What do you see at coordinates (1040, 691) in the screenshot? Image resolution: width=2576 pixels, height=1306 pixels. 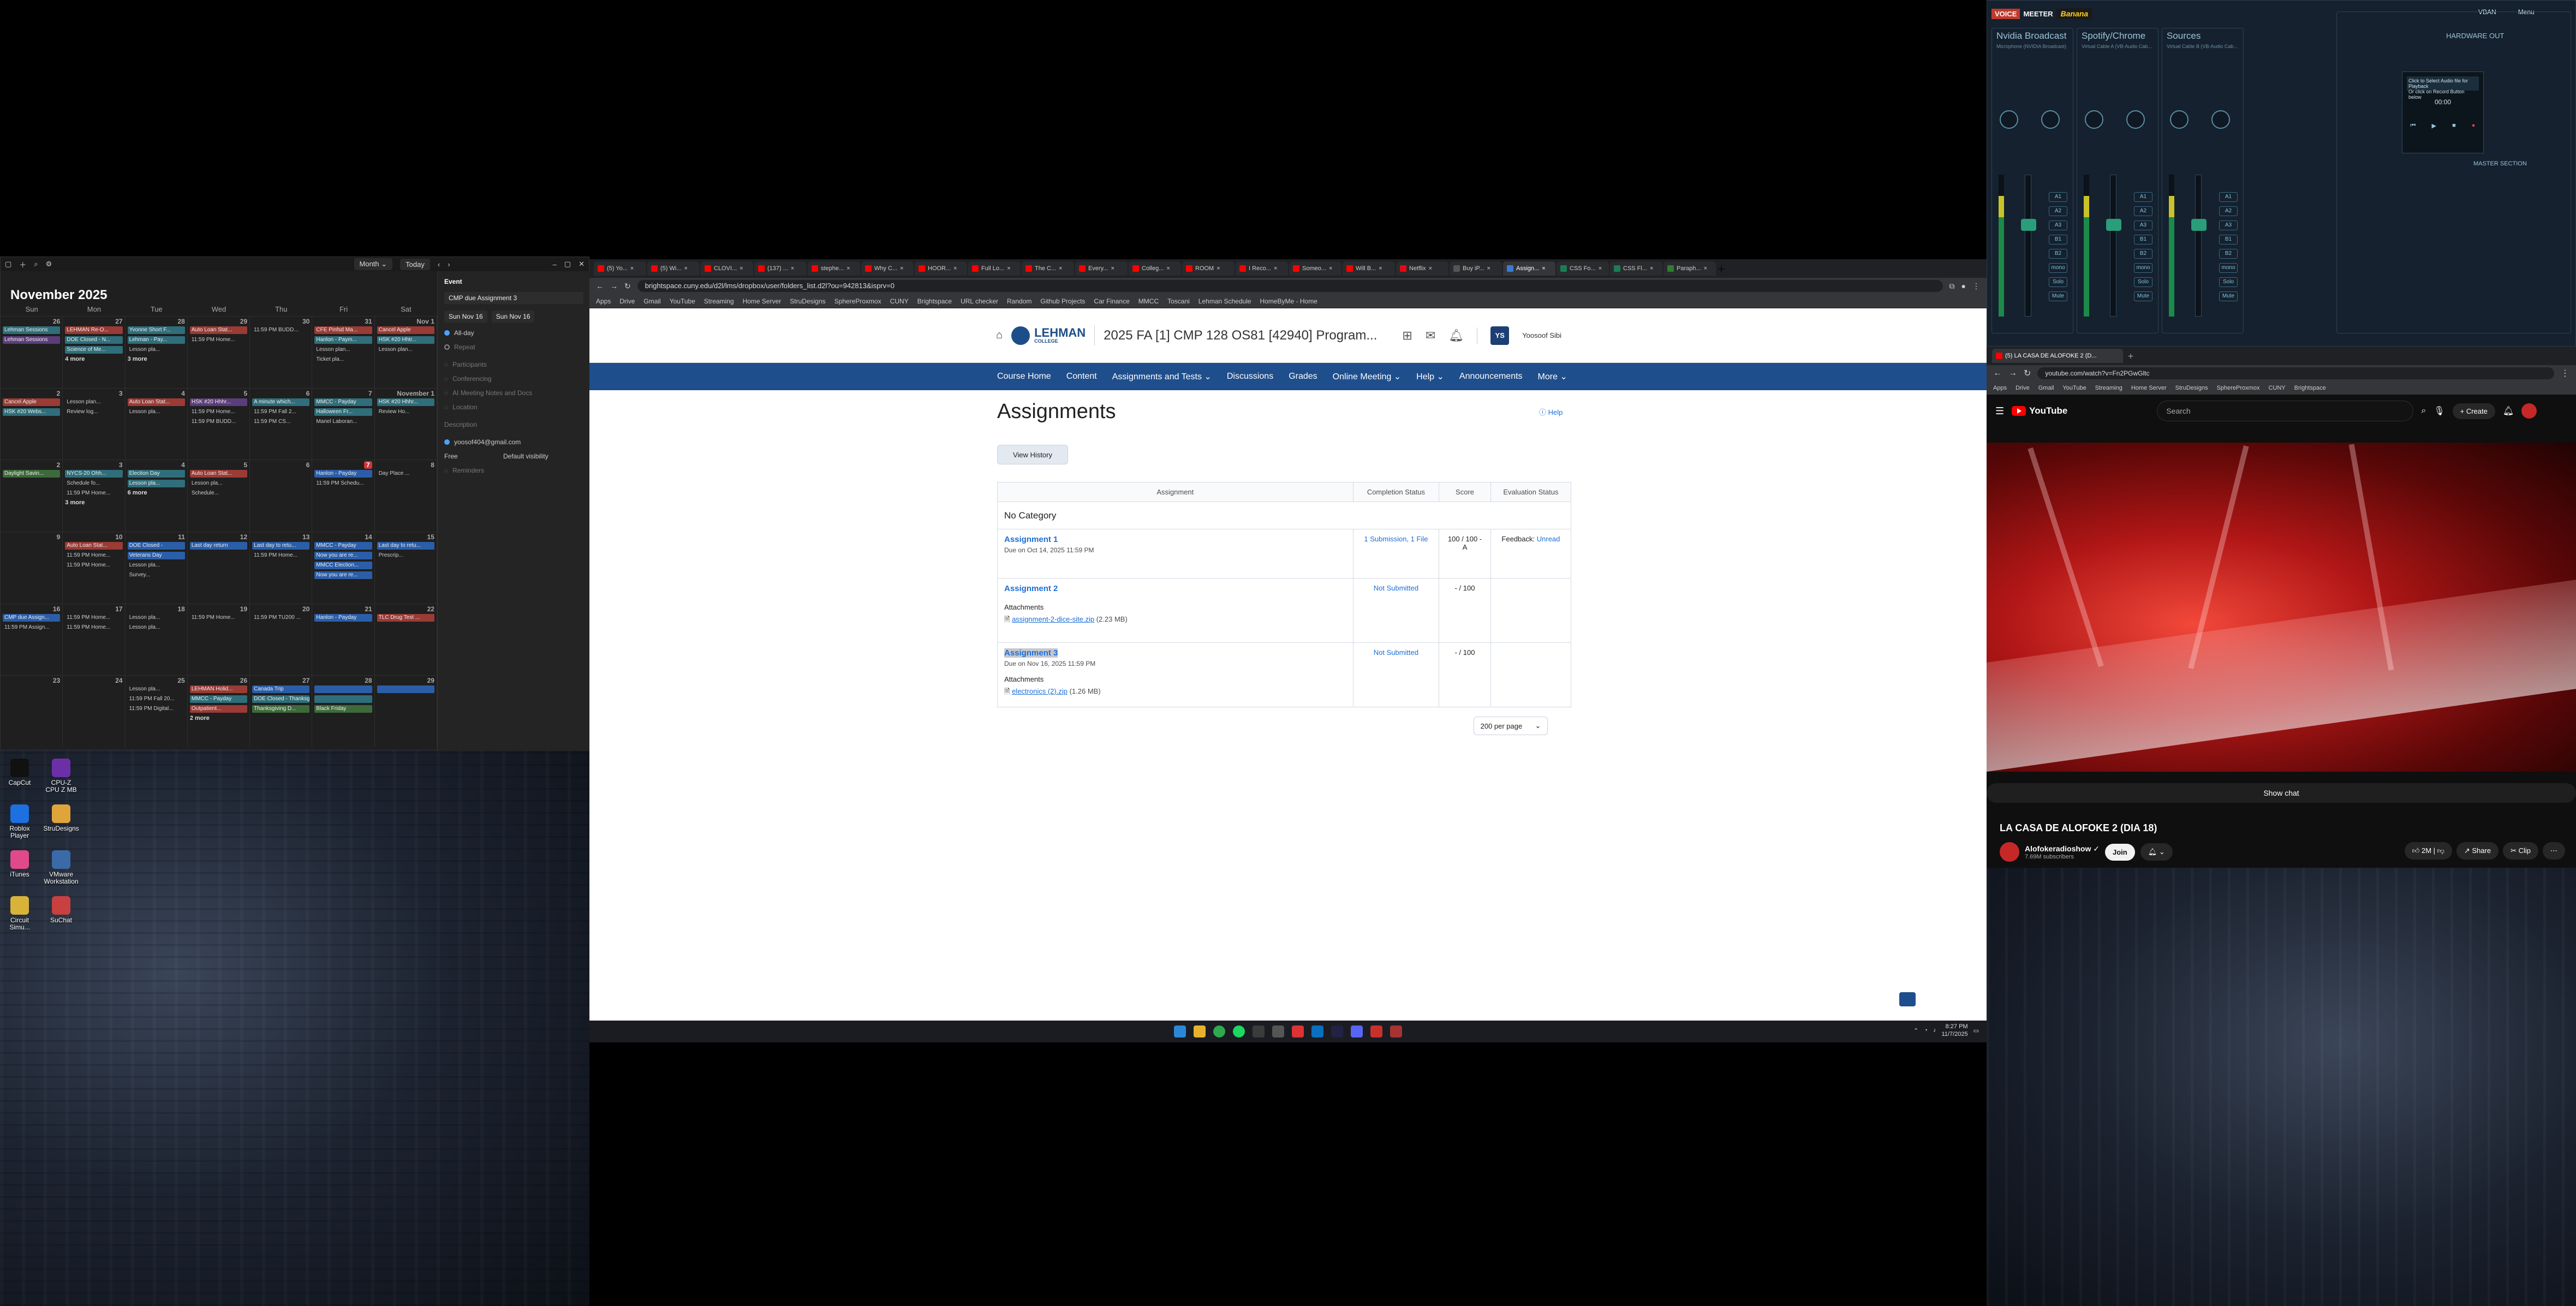 I see `attachment-link: electronics (2).zip` at bounding box center [1040, 691].